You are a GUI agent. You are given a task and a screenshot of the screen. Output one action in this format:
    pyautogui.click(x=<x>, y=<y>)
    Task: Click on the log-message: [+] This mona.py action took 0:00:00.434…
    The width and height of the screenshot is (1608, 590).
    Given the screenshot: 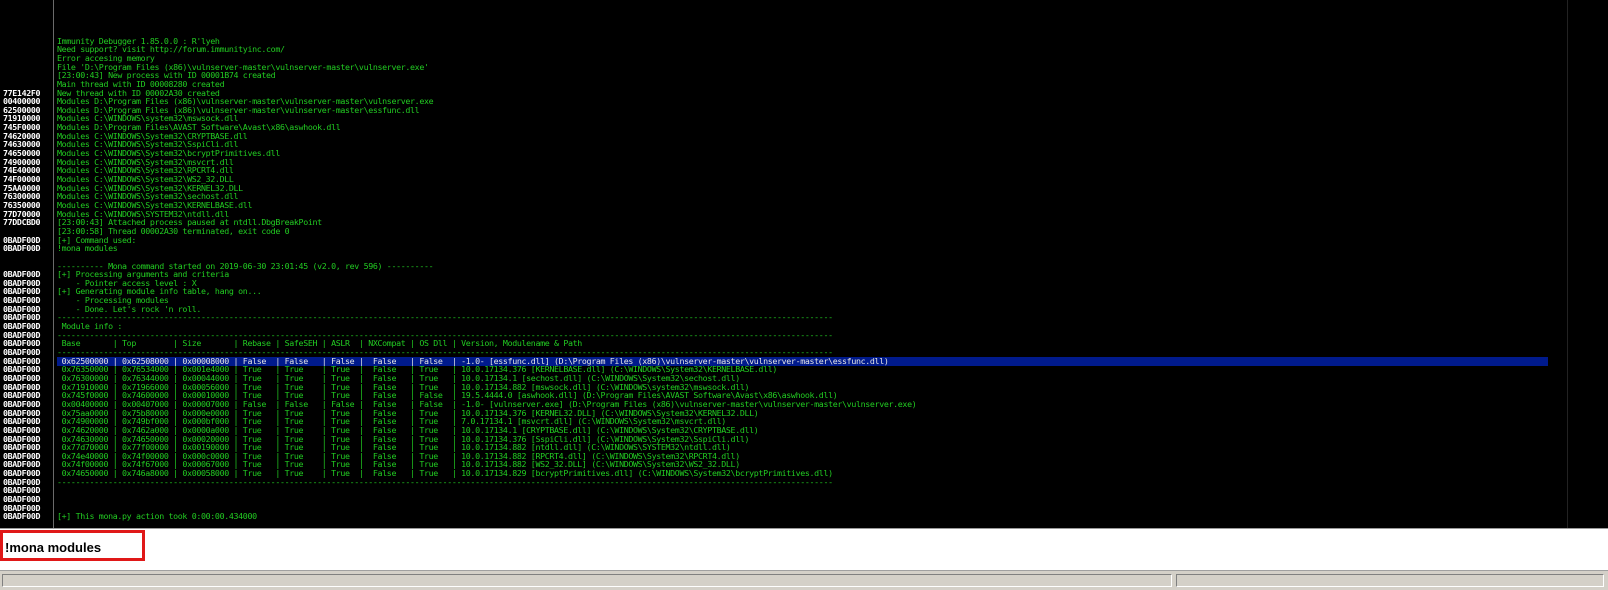 What is the action you would take?
    pyautogui.click(x=157, y=516)
    